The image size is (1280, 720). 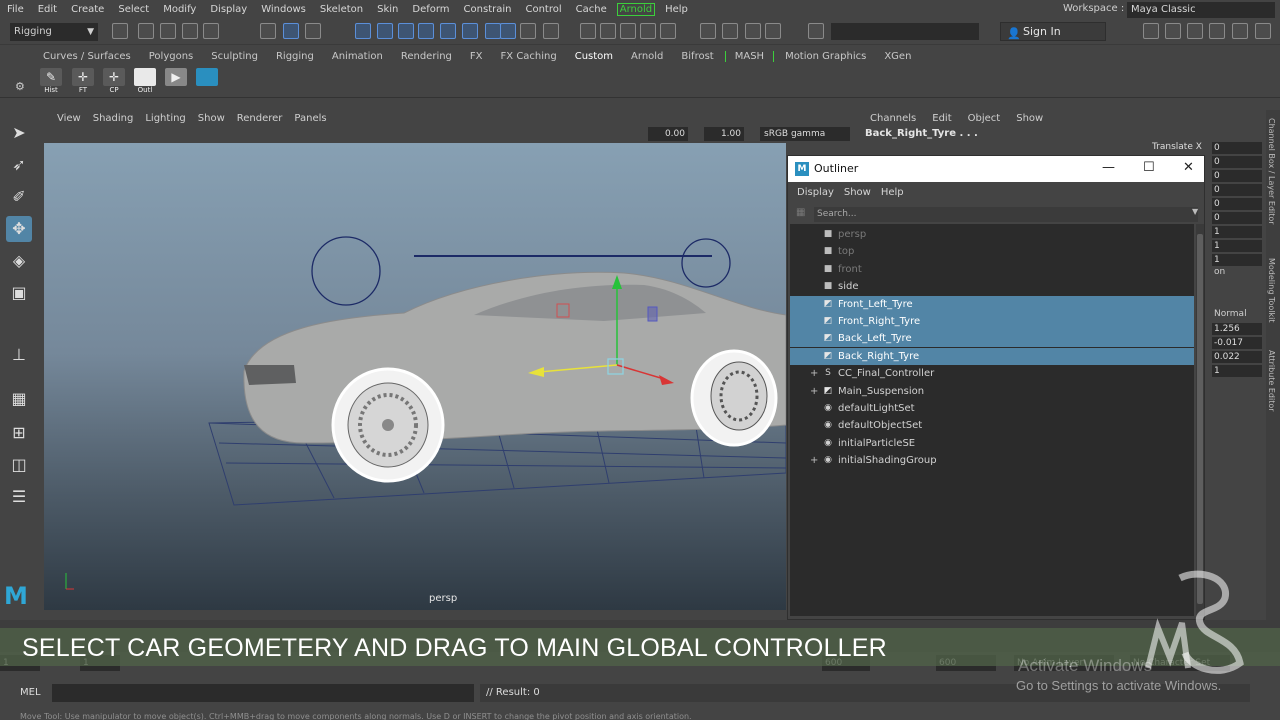 What do you see at coordinates (87, 56) in the screenshot?
I see `shelf-tab-curves-surfaces: Curves / Surfaces` at bounding box center [87, 56].